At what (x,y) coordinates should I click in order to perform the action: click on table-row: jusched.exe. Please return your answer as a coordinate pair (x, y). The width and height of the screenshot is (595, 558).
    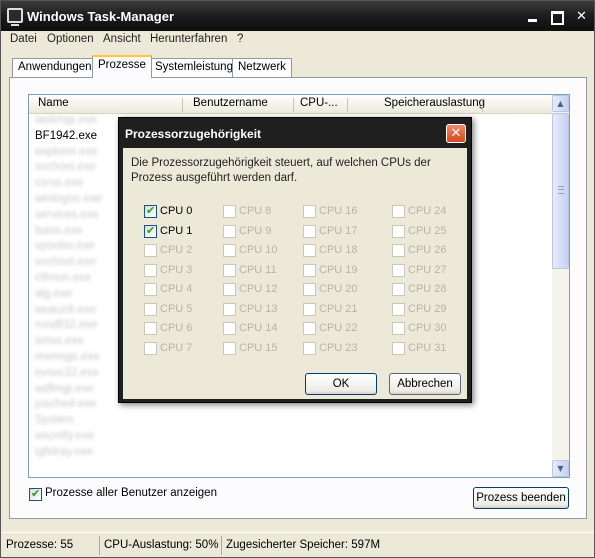
    Looking at the image, I should click on (65, 406).